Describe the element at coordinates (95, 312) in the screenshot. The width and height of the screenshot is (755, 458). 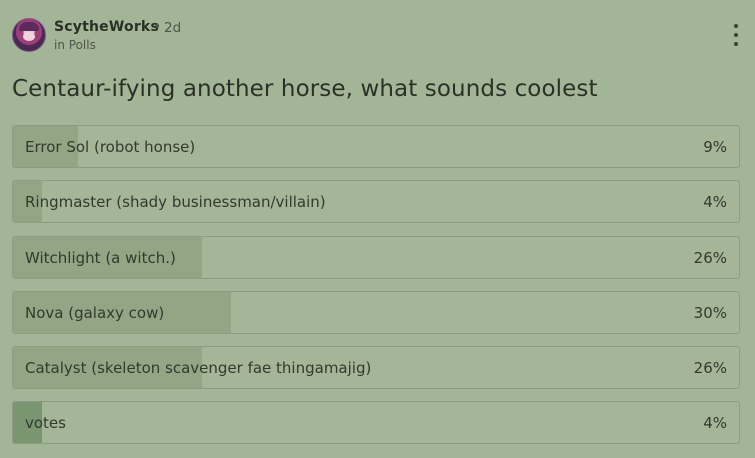
I see `poll-option-label: Nova (galaxy cow)` at that location.